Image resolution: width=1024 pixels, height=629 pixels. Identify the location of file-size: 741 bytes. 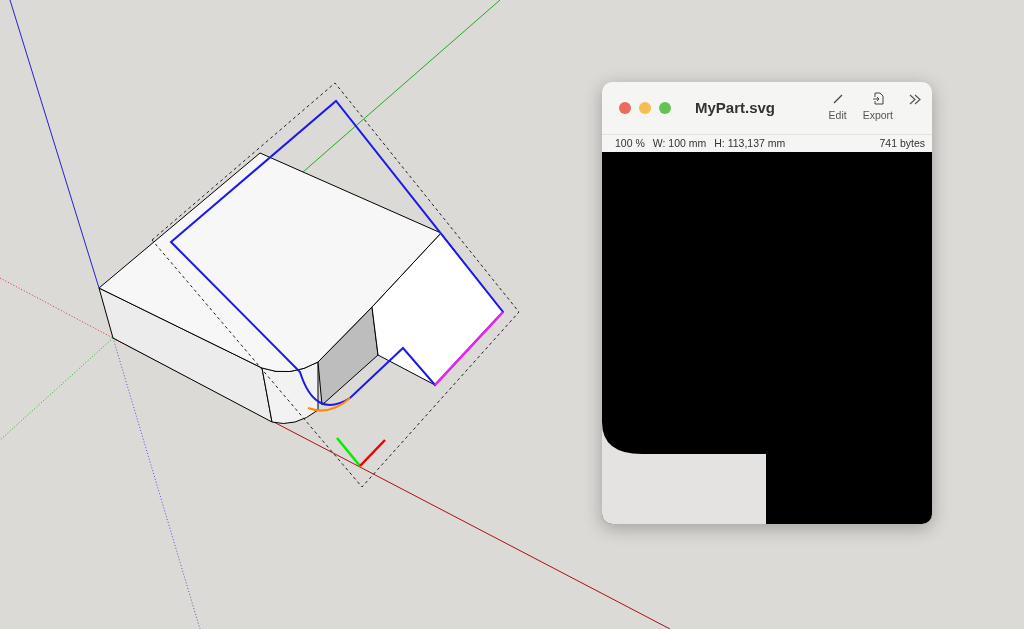
(902, 143).